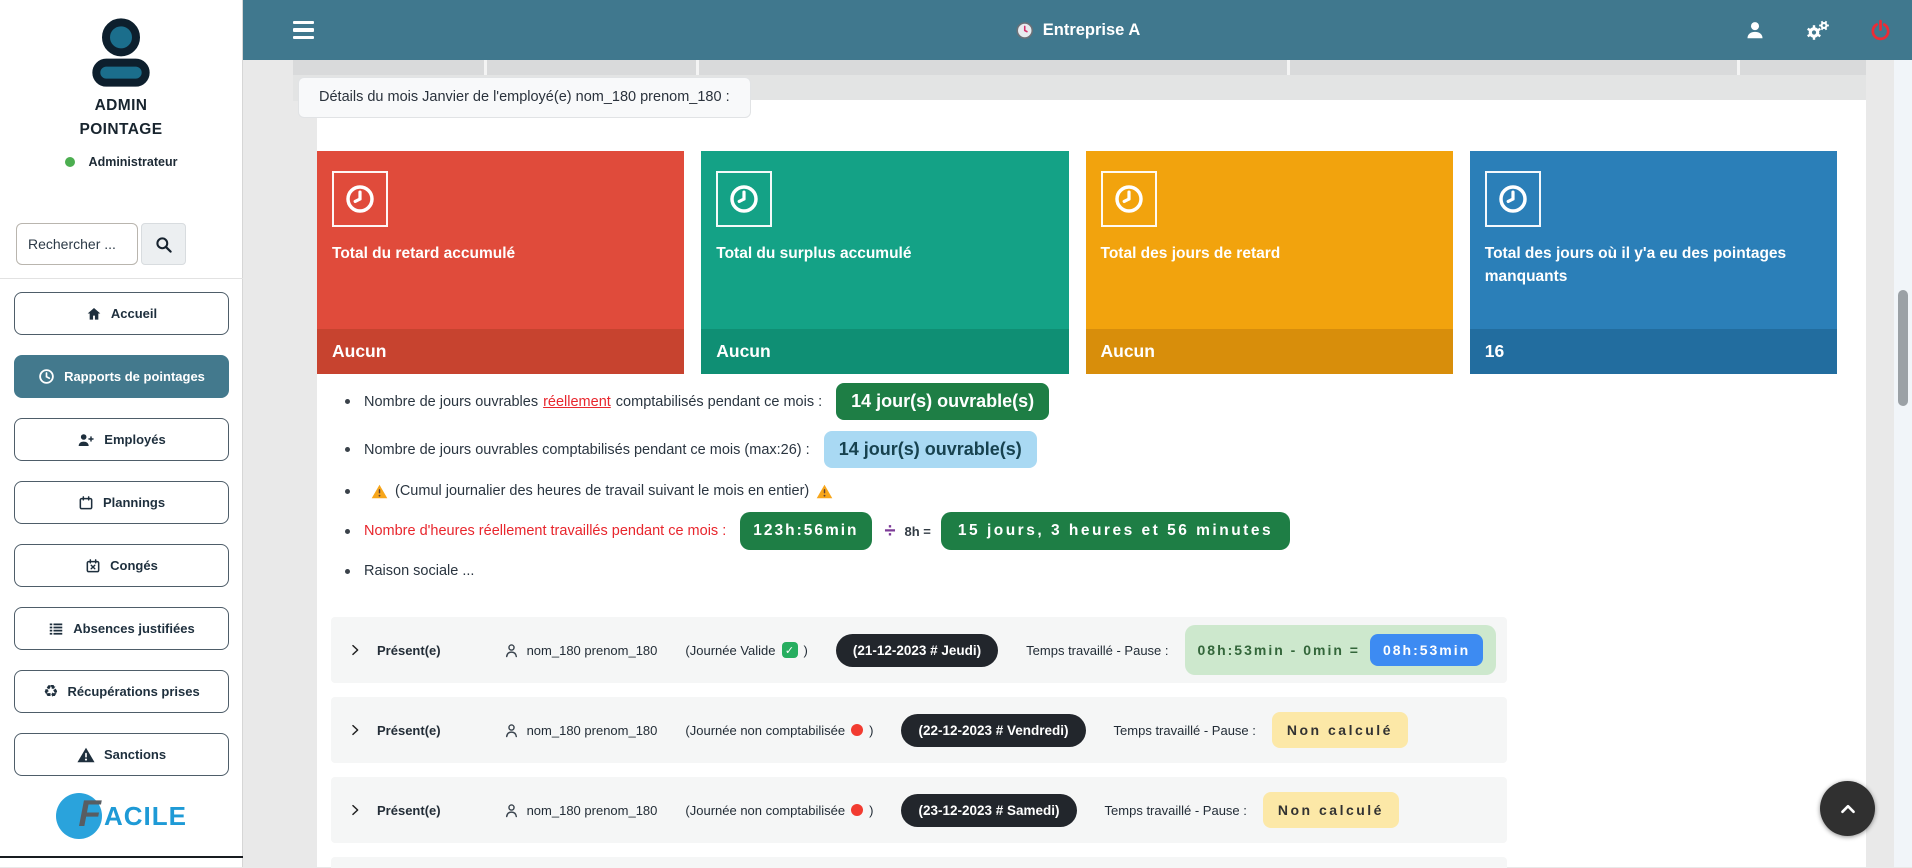 This screenshot has height=868, width=1912. Describe the element at coordinates (1115, 531) in the screenshot. I see `conversion-badge: 15 jours, 3 heures et 56 minutes` at that location.